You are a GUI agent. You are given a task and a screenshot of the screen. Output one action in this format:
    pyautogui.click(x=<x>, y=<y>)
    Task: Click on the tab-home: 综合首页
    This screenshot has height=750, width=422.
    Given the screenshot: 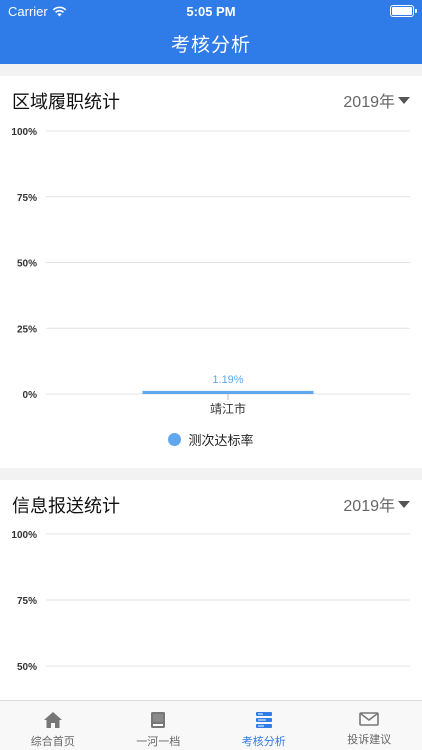 What is the action you would take?
    pyautogui.click(x=53, y=725)
    